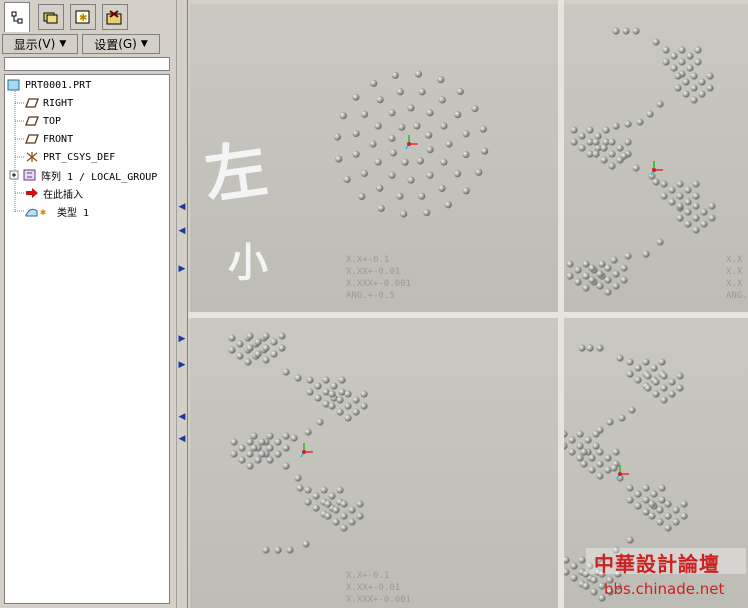  I want to click on tree-item-top: TOP, so click(43, 121).